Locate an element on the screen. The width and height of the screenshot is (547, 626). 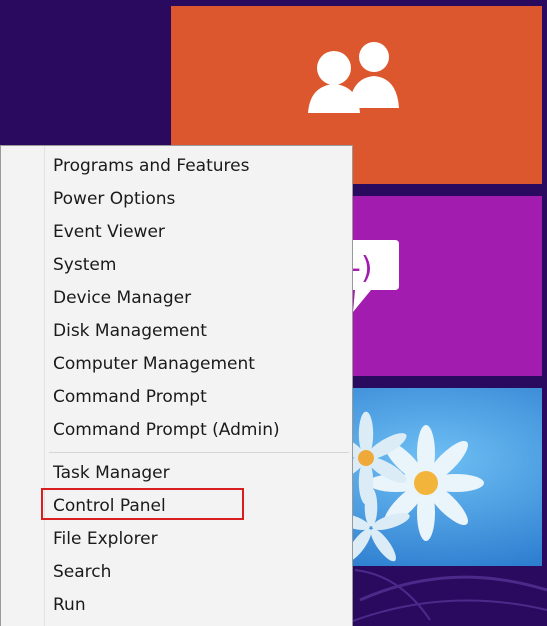
menu-item-system: System is located at coordinates (84, 265).